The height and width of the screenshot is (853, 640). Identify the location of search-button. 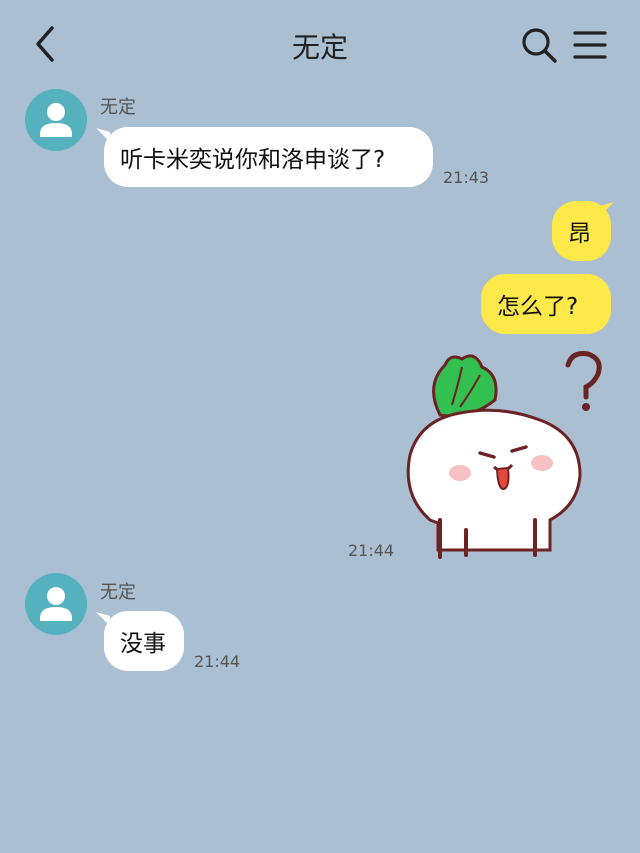
(539, 45).